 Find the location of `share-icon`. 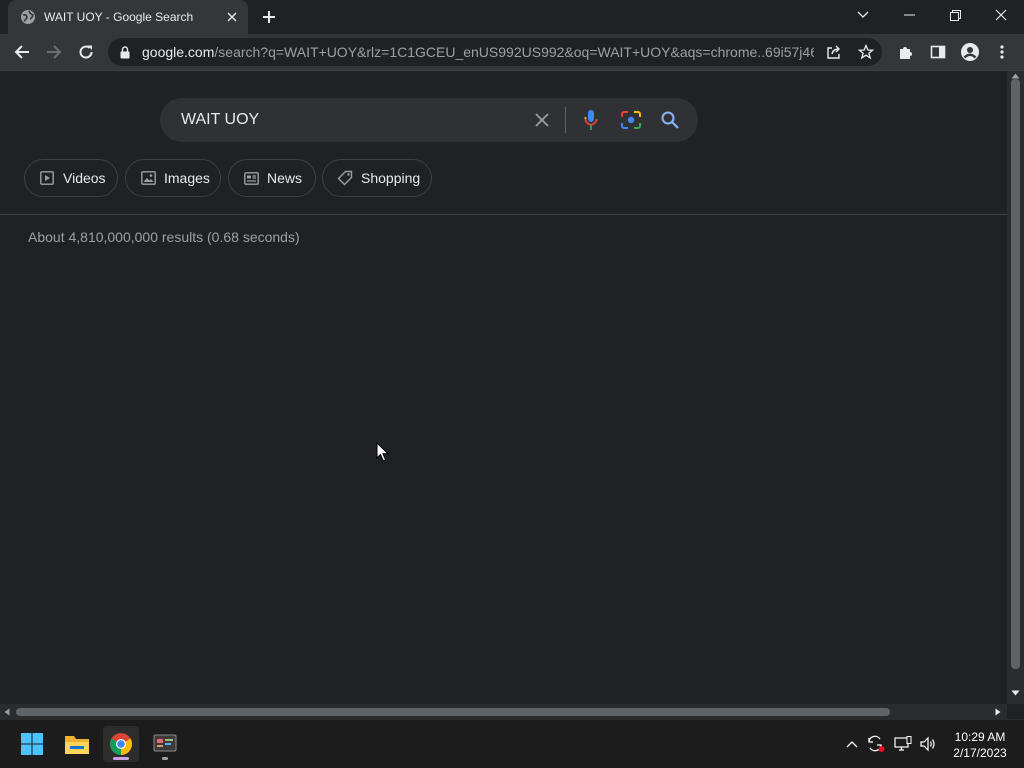

share-icon is located at coordinates (834, 52).